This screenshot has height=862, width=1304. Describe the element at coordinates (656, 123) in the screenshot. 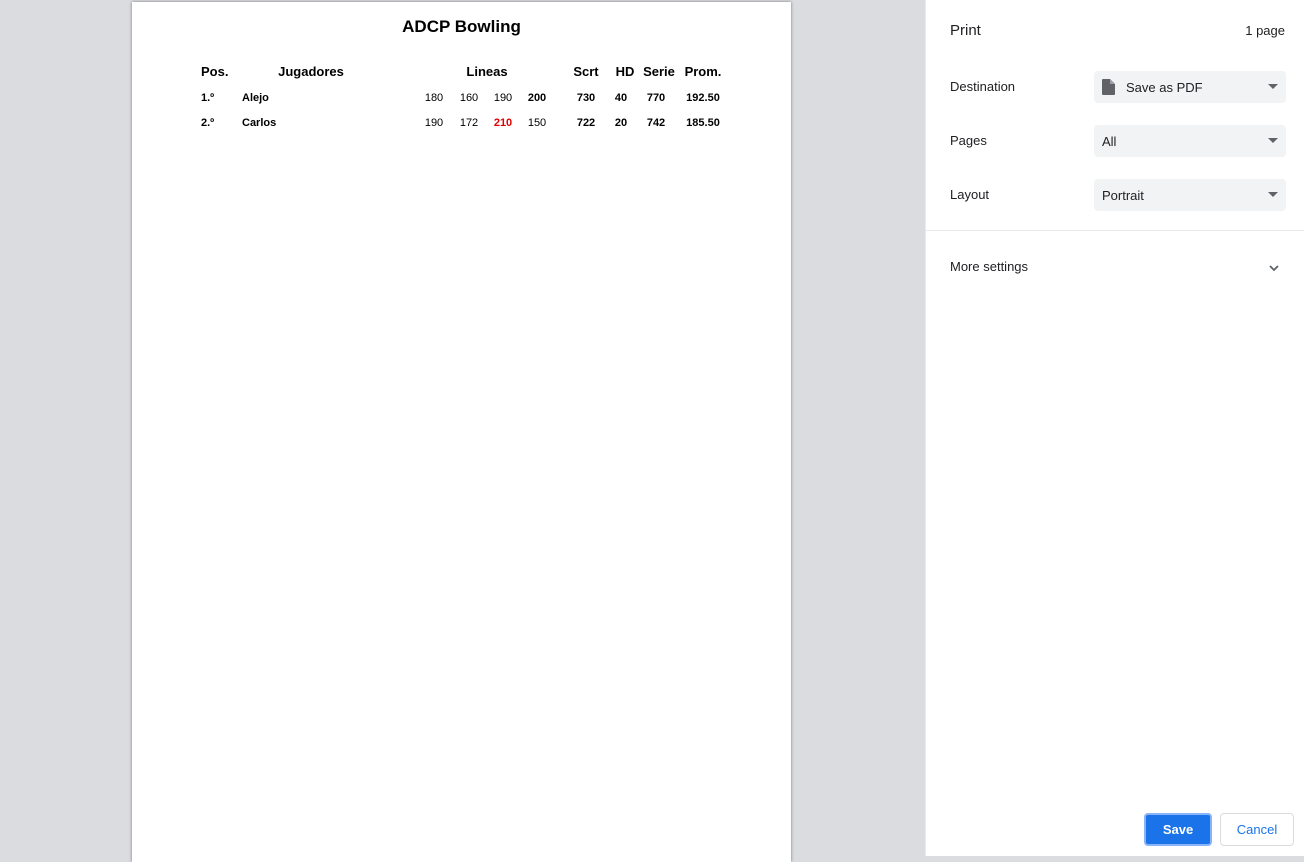

I see `row-series: 742` at that location.